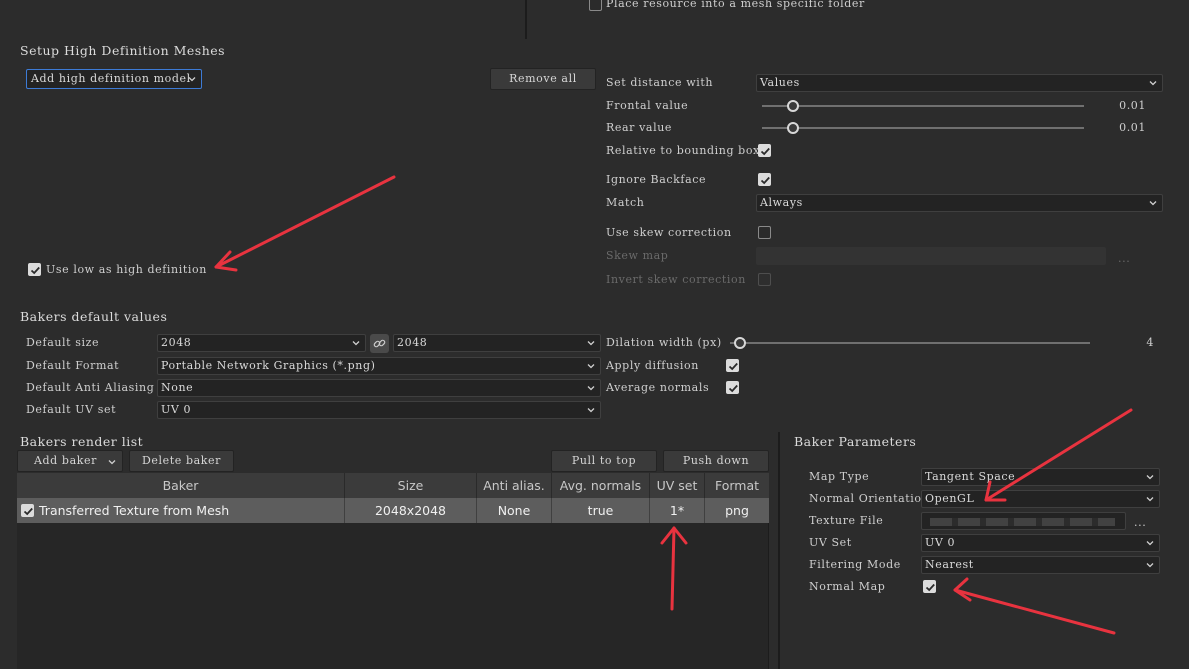 The height and width of the screenshot is (669, 1189). I want to click on default-size-height-value: 2048, so click(412, 342).